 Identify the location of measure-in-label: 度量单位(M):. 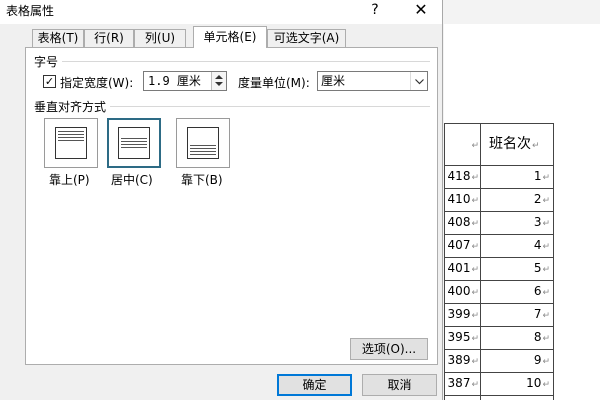
(274, 83).